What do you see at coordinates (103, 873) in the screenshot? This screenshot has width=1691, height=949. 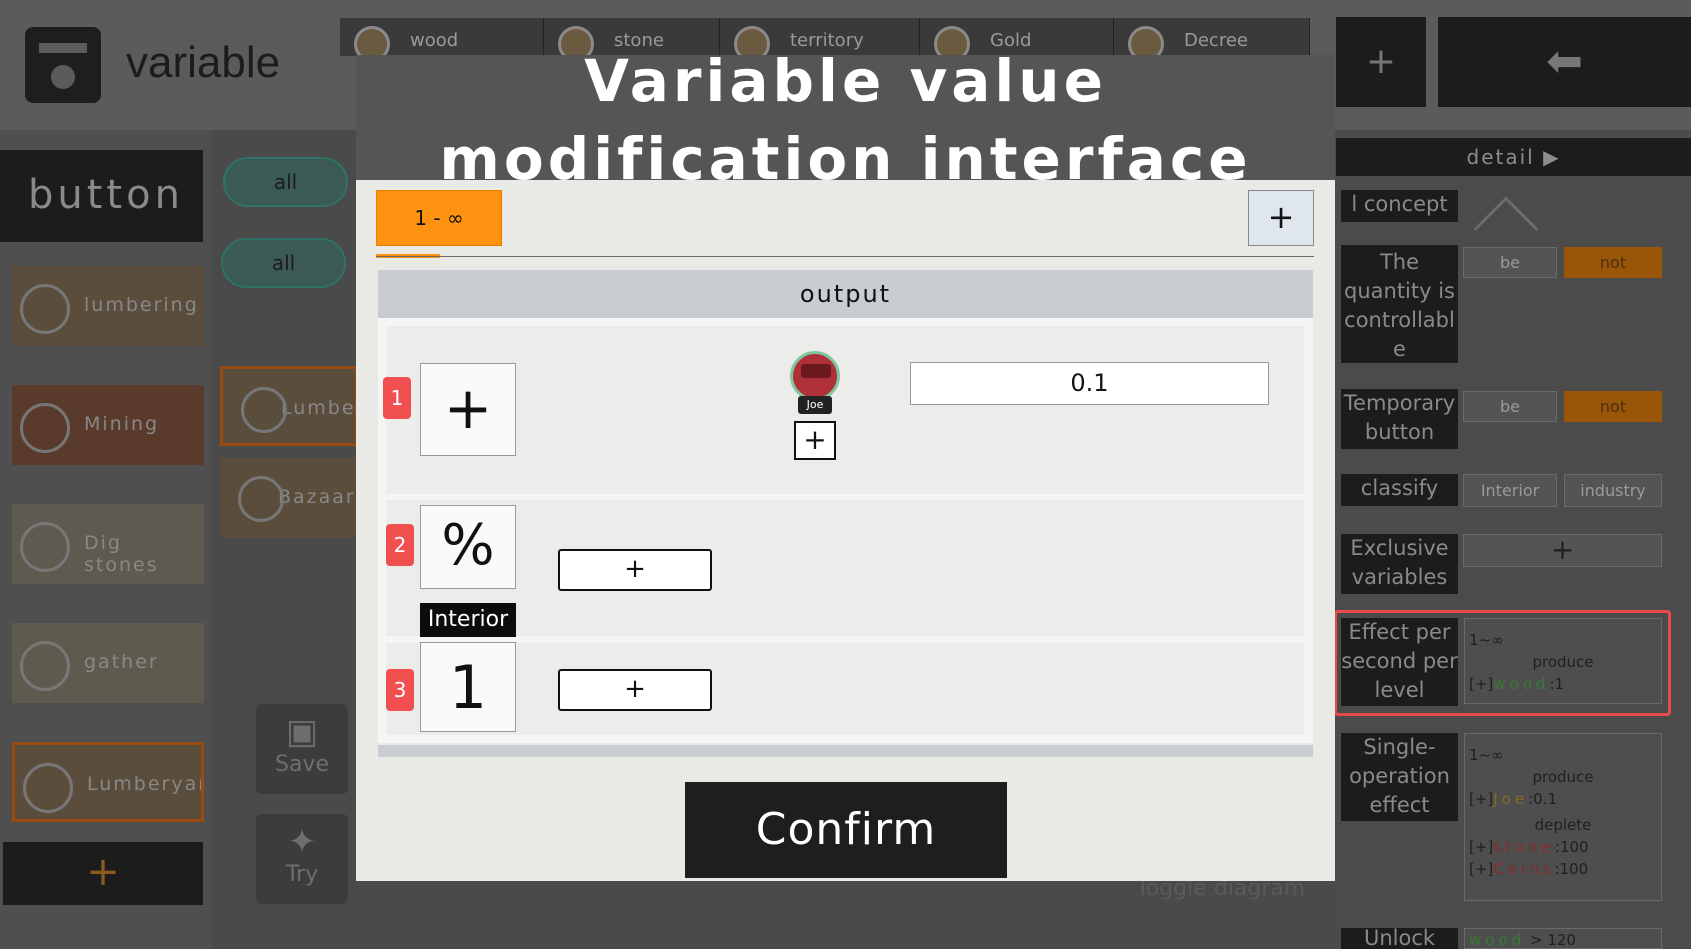 I see `add-button-button: +` at bounding box center [103, 873].